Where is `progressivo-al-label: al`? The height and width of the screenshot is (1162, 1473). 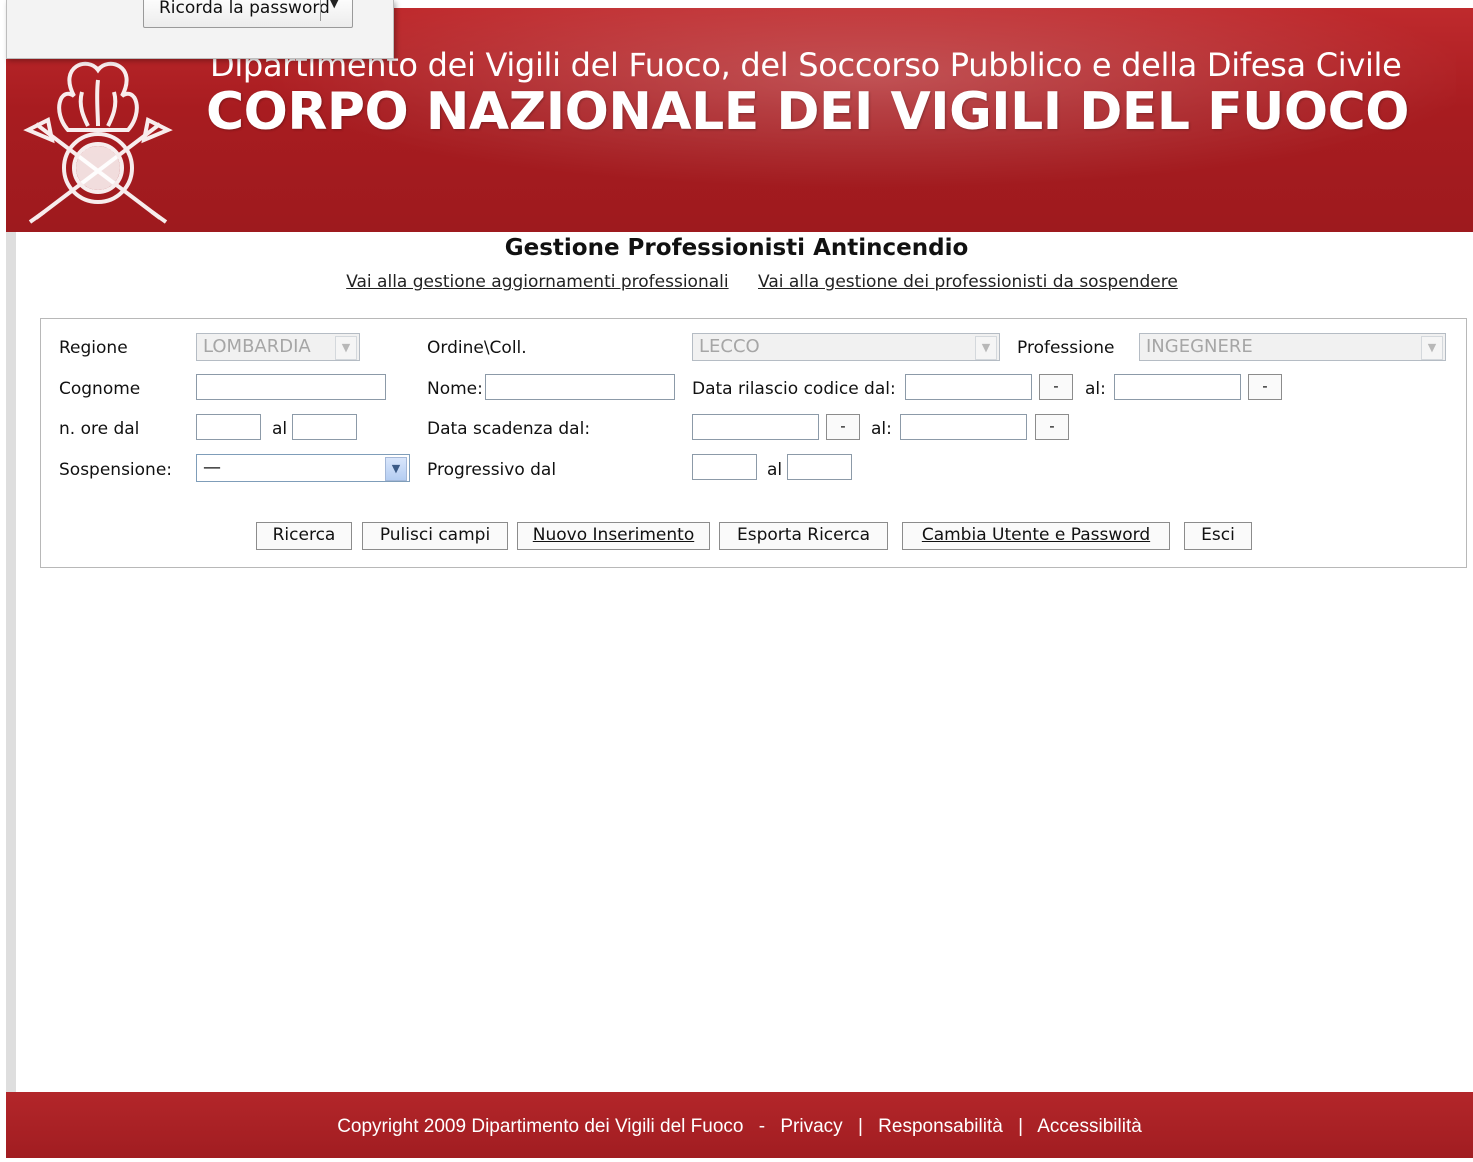
progressivo-al-label: al is located at coordinates (775, 470).